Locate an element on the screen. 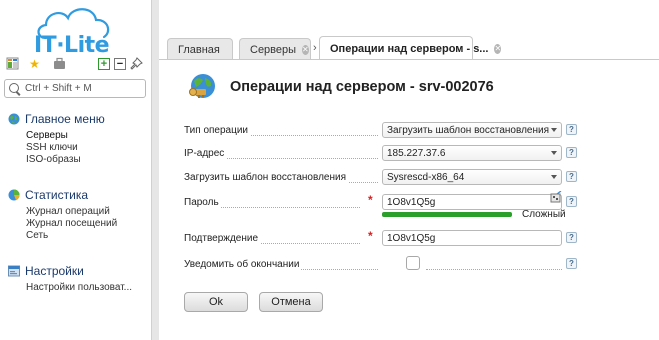  settings-window-icon is located at coordinates (14, 271).